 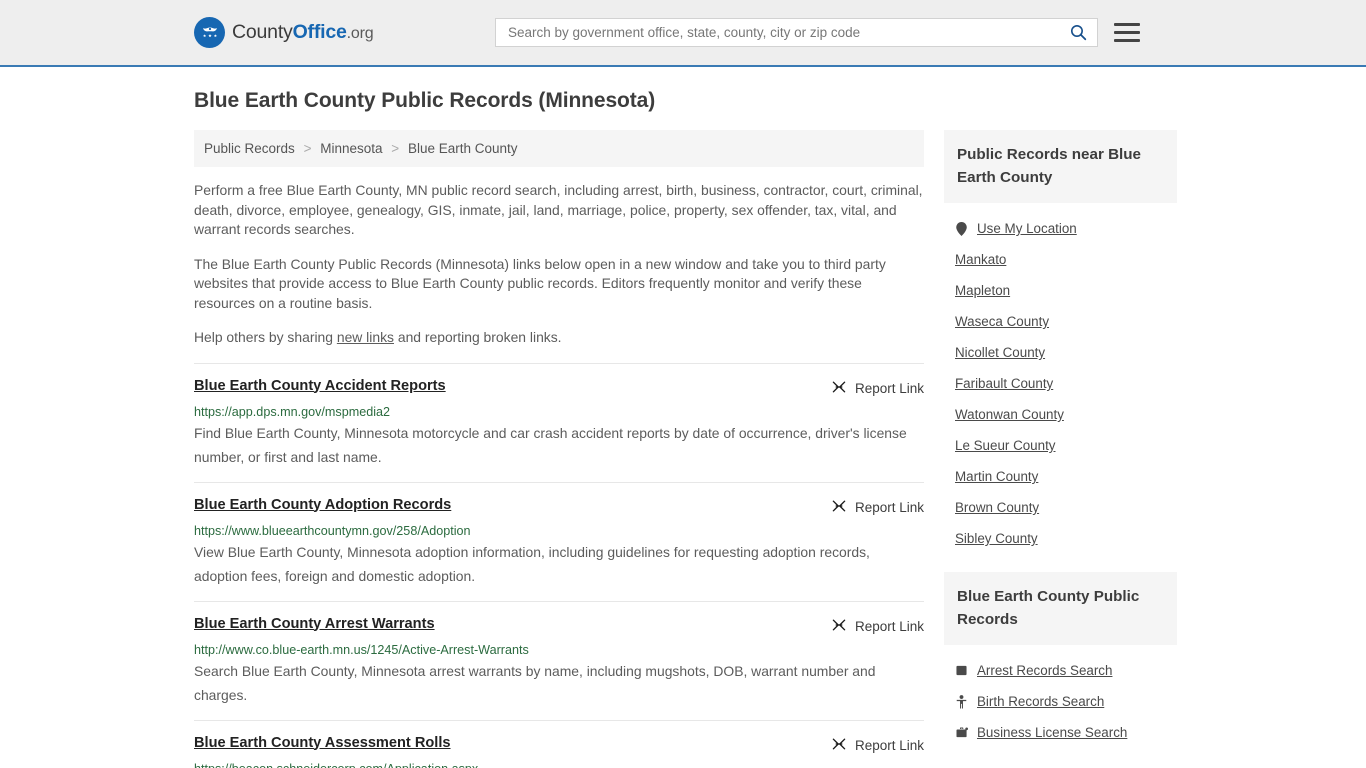 I want to click on sidebar-item-business-license-search: Business License Search, so click(x=1066, y=732).